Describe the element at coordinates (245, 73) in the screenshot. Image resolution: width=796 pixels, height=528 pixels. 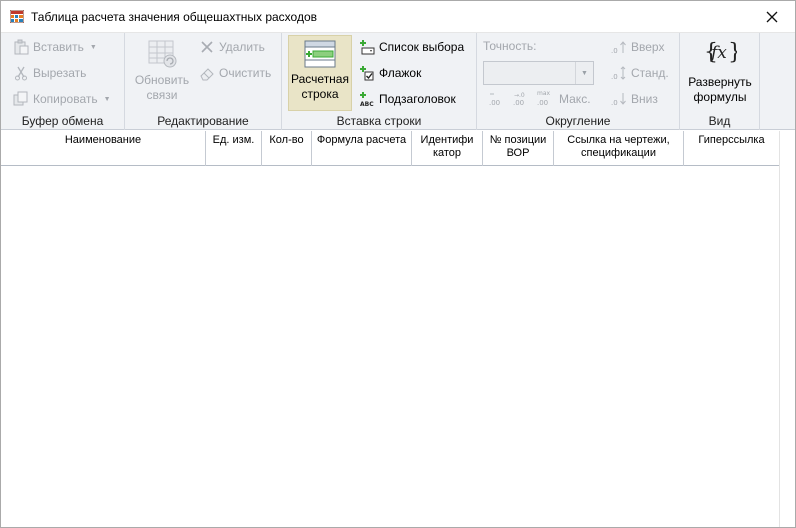
I see `clear-label: Очистить` at that location.